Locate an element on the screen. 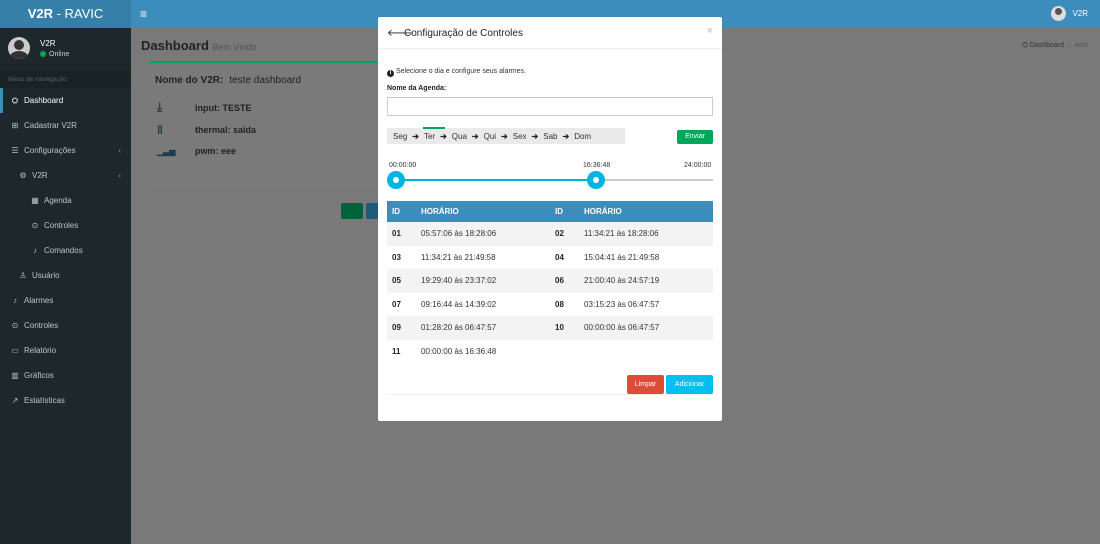 The image size is (1100, 544). day-selector: Seg ➔ Ter ➔ Qua ➔ Qui ➔ Sex ➔ Sab ➔ Dom is located at coordinates (506, 135).